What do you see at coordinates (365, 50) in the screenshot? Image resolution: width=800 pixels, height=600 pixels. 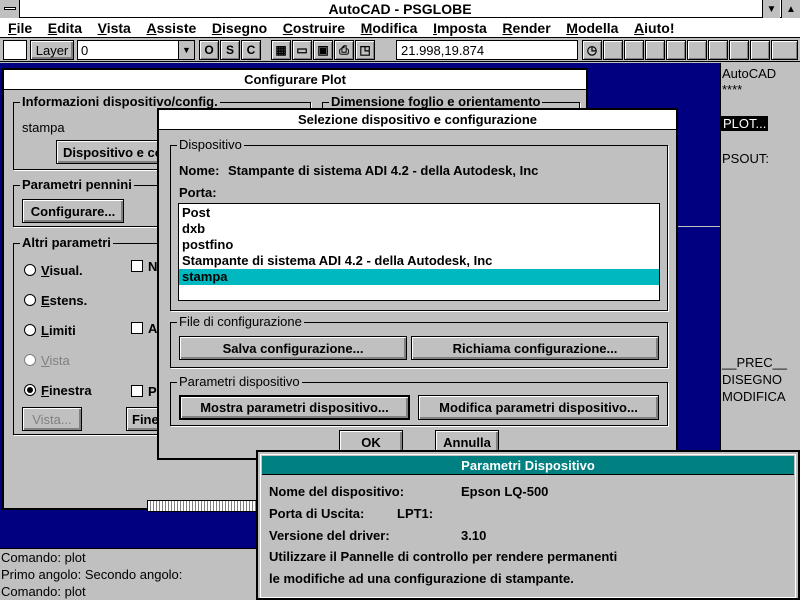 I see `plot-button: ◳` at bounding box center [365, 50].